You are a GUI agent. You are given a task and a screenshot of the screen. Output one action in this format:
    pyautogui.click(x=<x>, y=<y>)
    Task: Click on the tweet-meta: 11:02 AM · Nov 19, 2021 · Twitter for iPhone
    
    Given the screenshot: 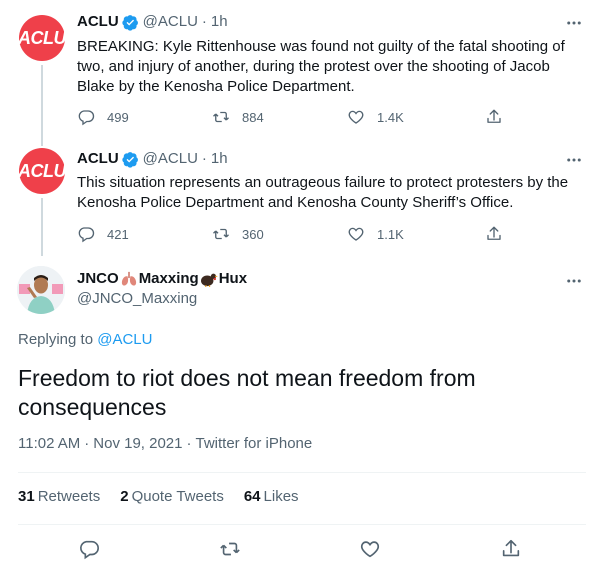 What is the action you would take?
    pyautogui.click(x=165, y=443)
    